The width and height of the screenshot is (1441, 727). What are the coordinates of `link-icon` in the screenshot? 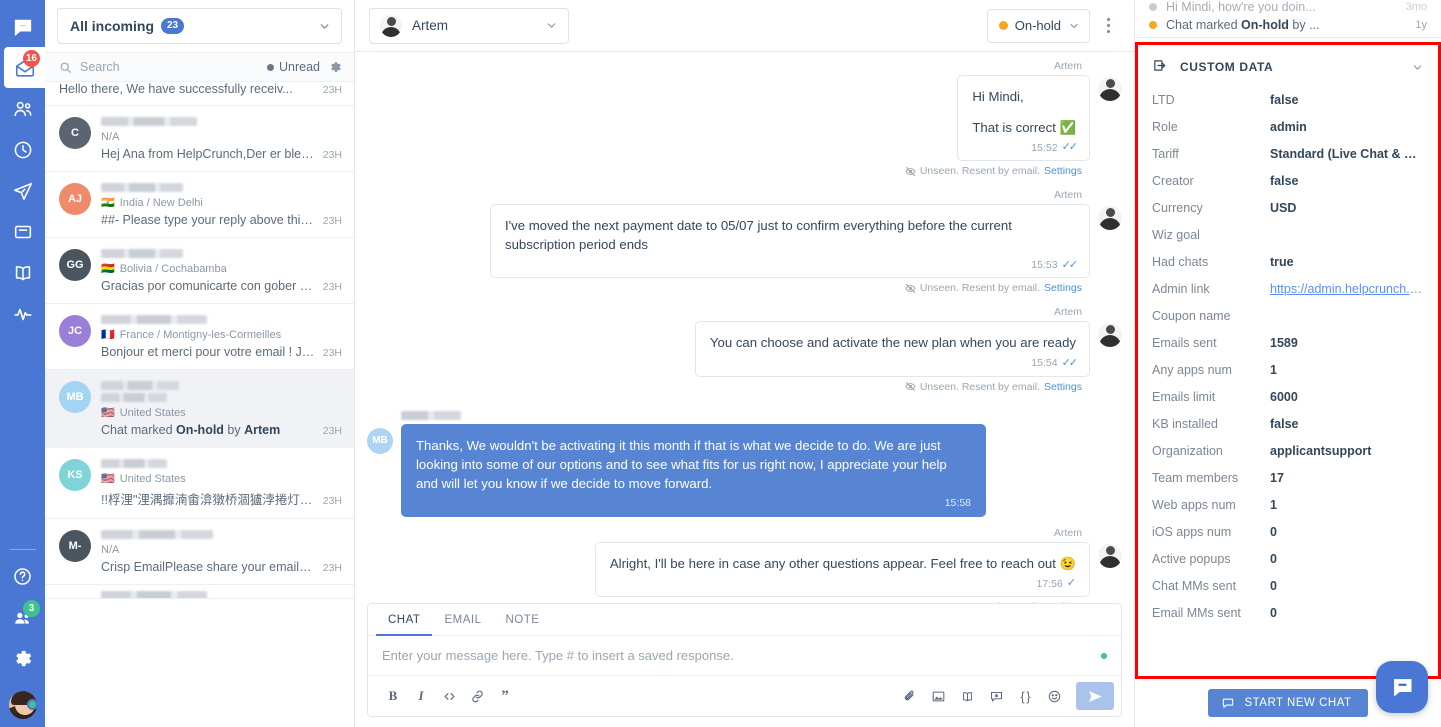 It's located at (477, 696).